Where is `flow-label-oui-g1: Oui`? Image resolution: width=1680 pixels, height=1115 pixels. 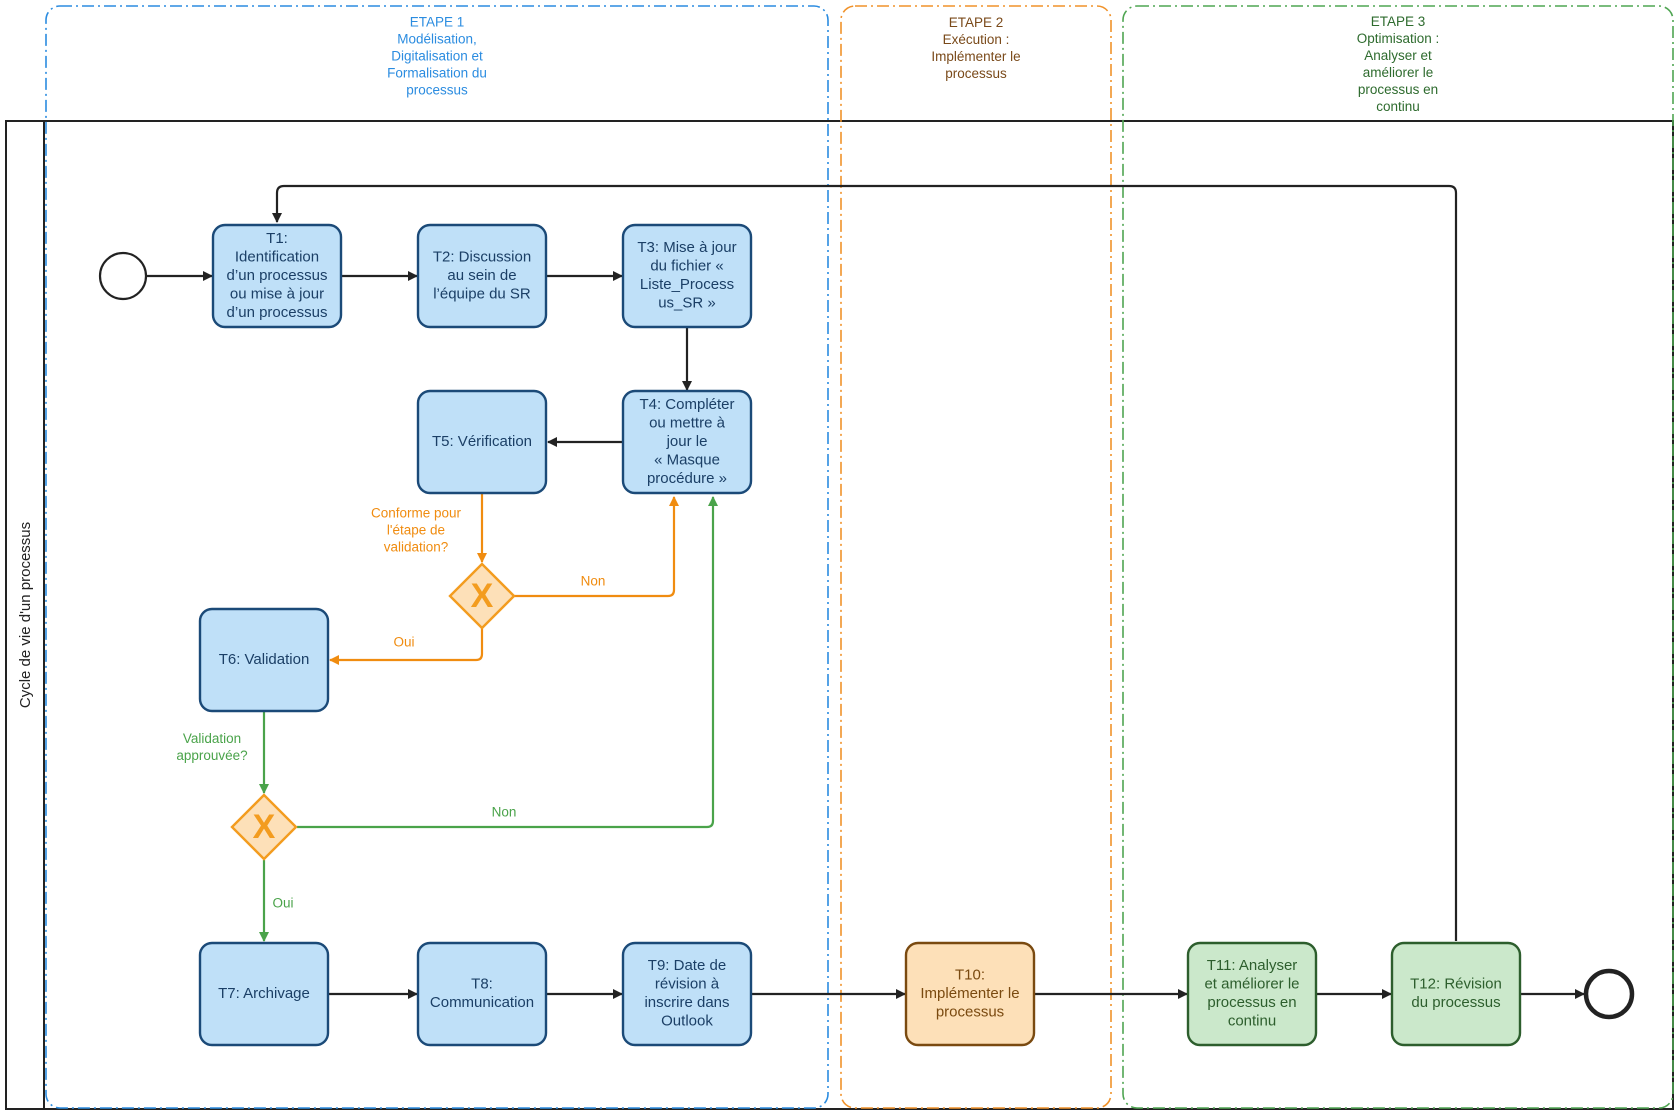 flow-label-oui-g1: Oui is located at coordinates (403, 642).